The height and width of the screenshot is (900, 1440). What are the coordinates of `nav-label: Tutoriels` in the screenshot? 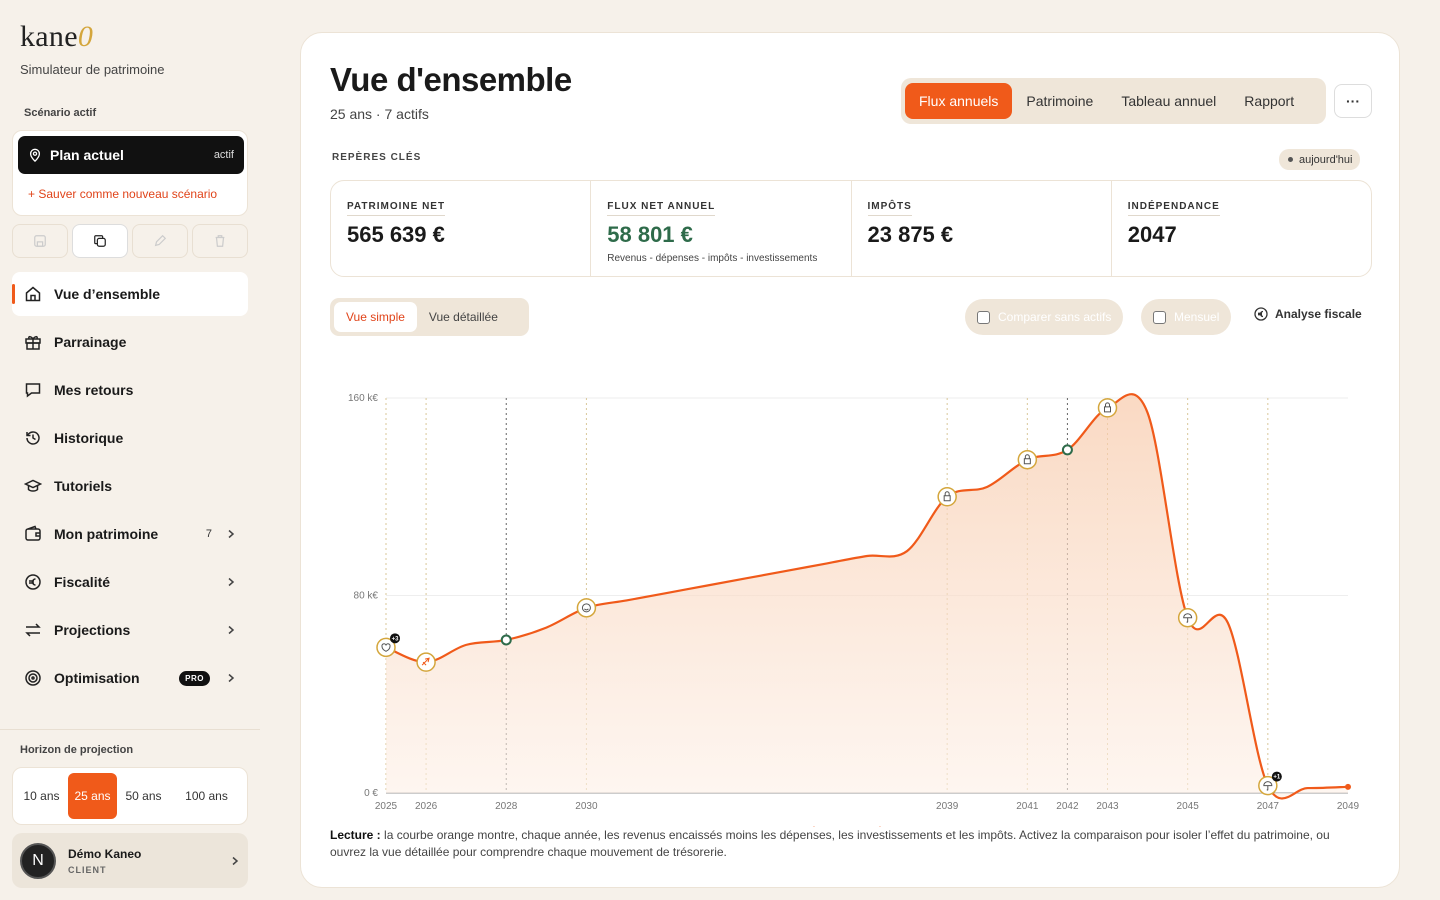 It's located at (83, 486).